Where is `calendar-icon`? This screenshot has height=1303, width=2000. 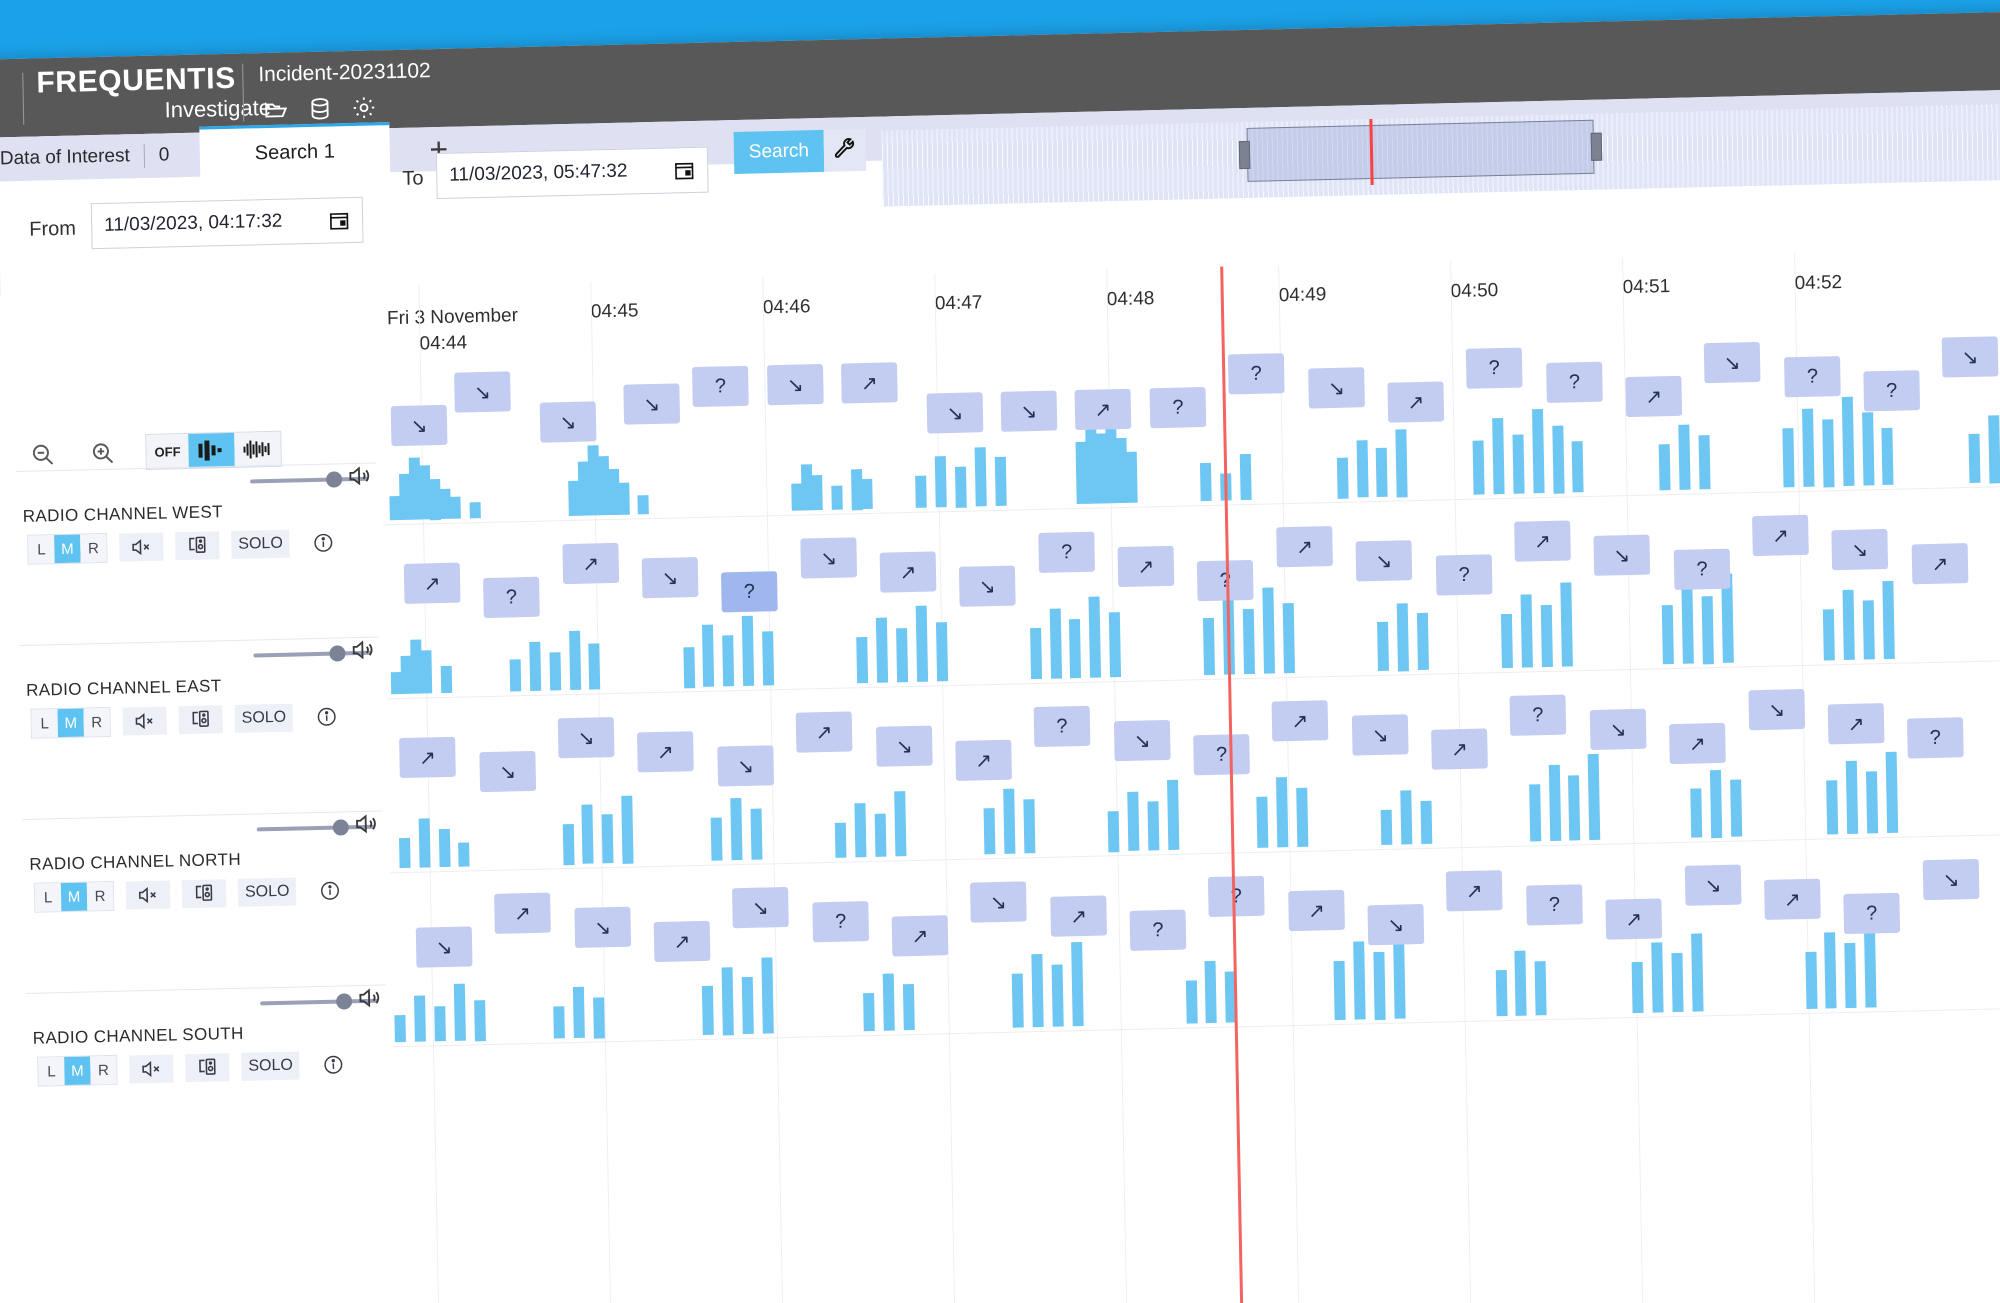
calendar-icon is located at coordinates (339, 220).